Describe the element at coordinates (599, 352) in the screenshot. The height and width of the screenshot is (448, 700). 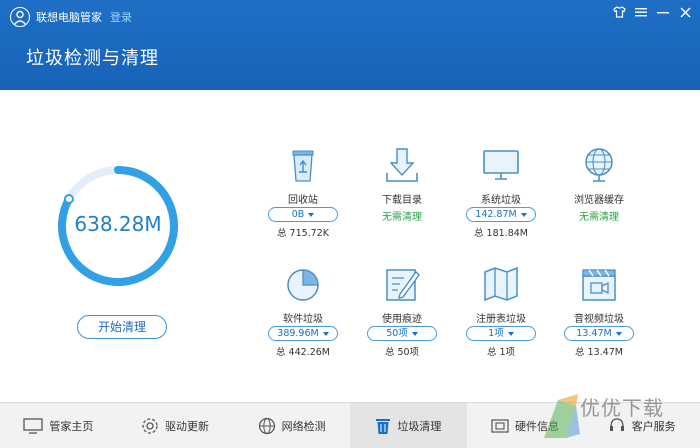
I see `category-total: 总 13.47M` at that location.